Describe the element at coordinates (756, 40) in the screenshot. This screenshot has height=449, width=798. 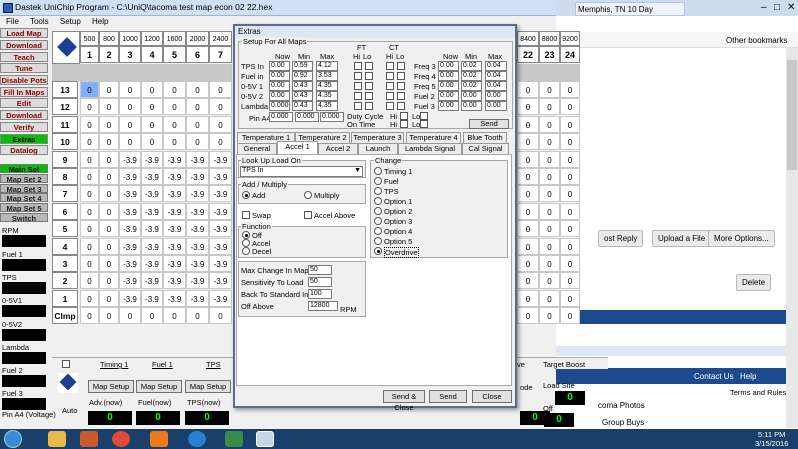
I see `other-bookmarks: Other bookmarks` at that location.